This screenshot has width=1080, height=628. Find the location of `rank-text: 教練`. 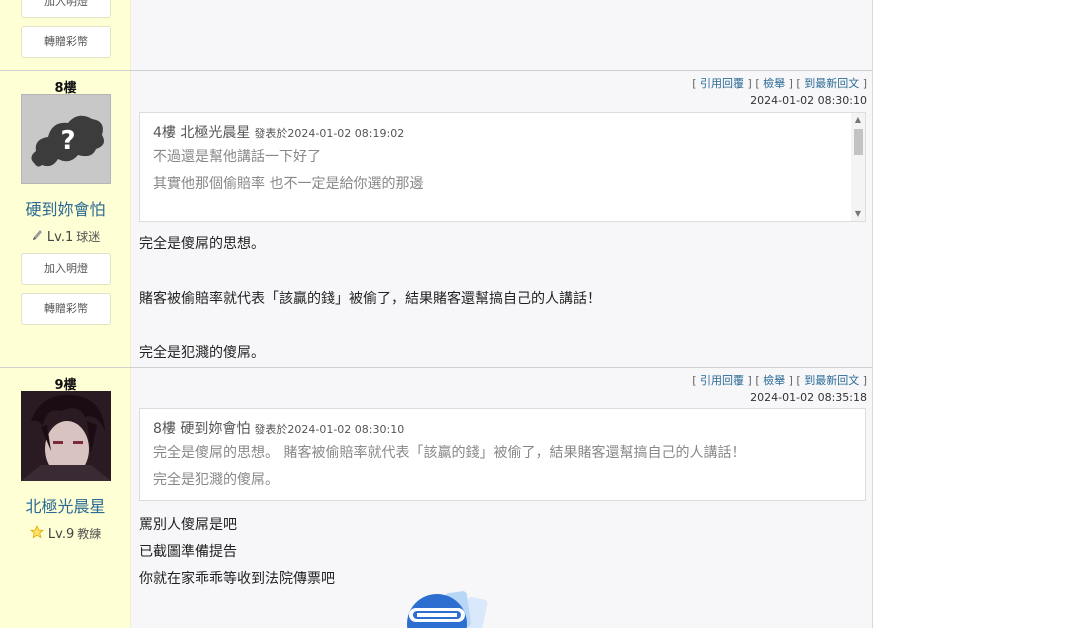

rank-text: 教練 is located at coordinates (89, 534).